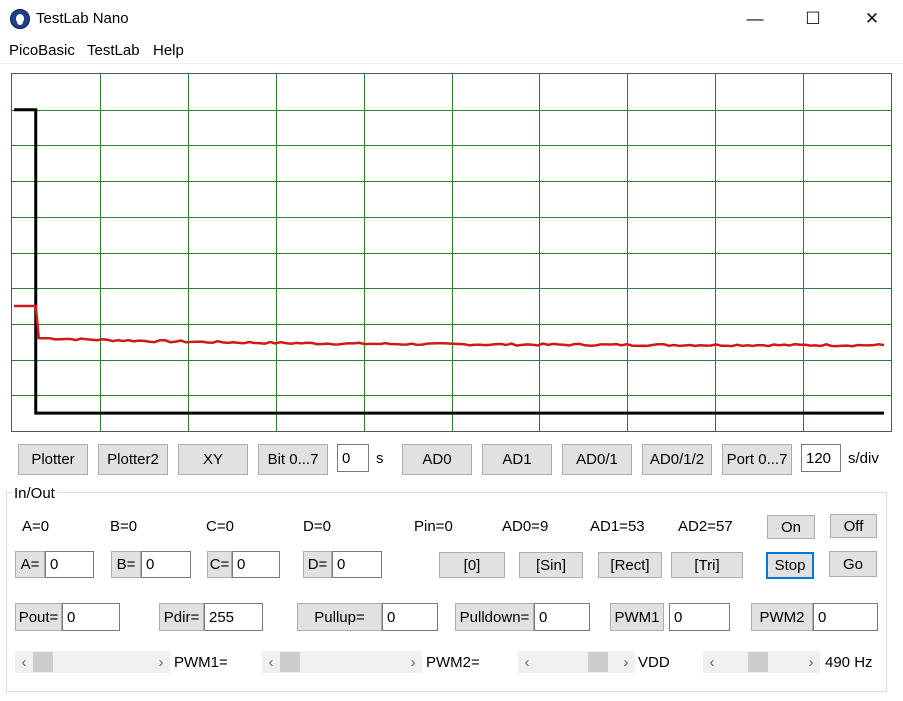 The height and width of the screenshot is (701, 903). I want to click on menu-picobasic: PicoBasic, so click(42, 50).